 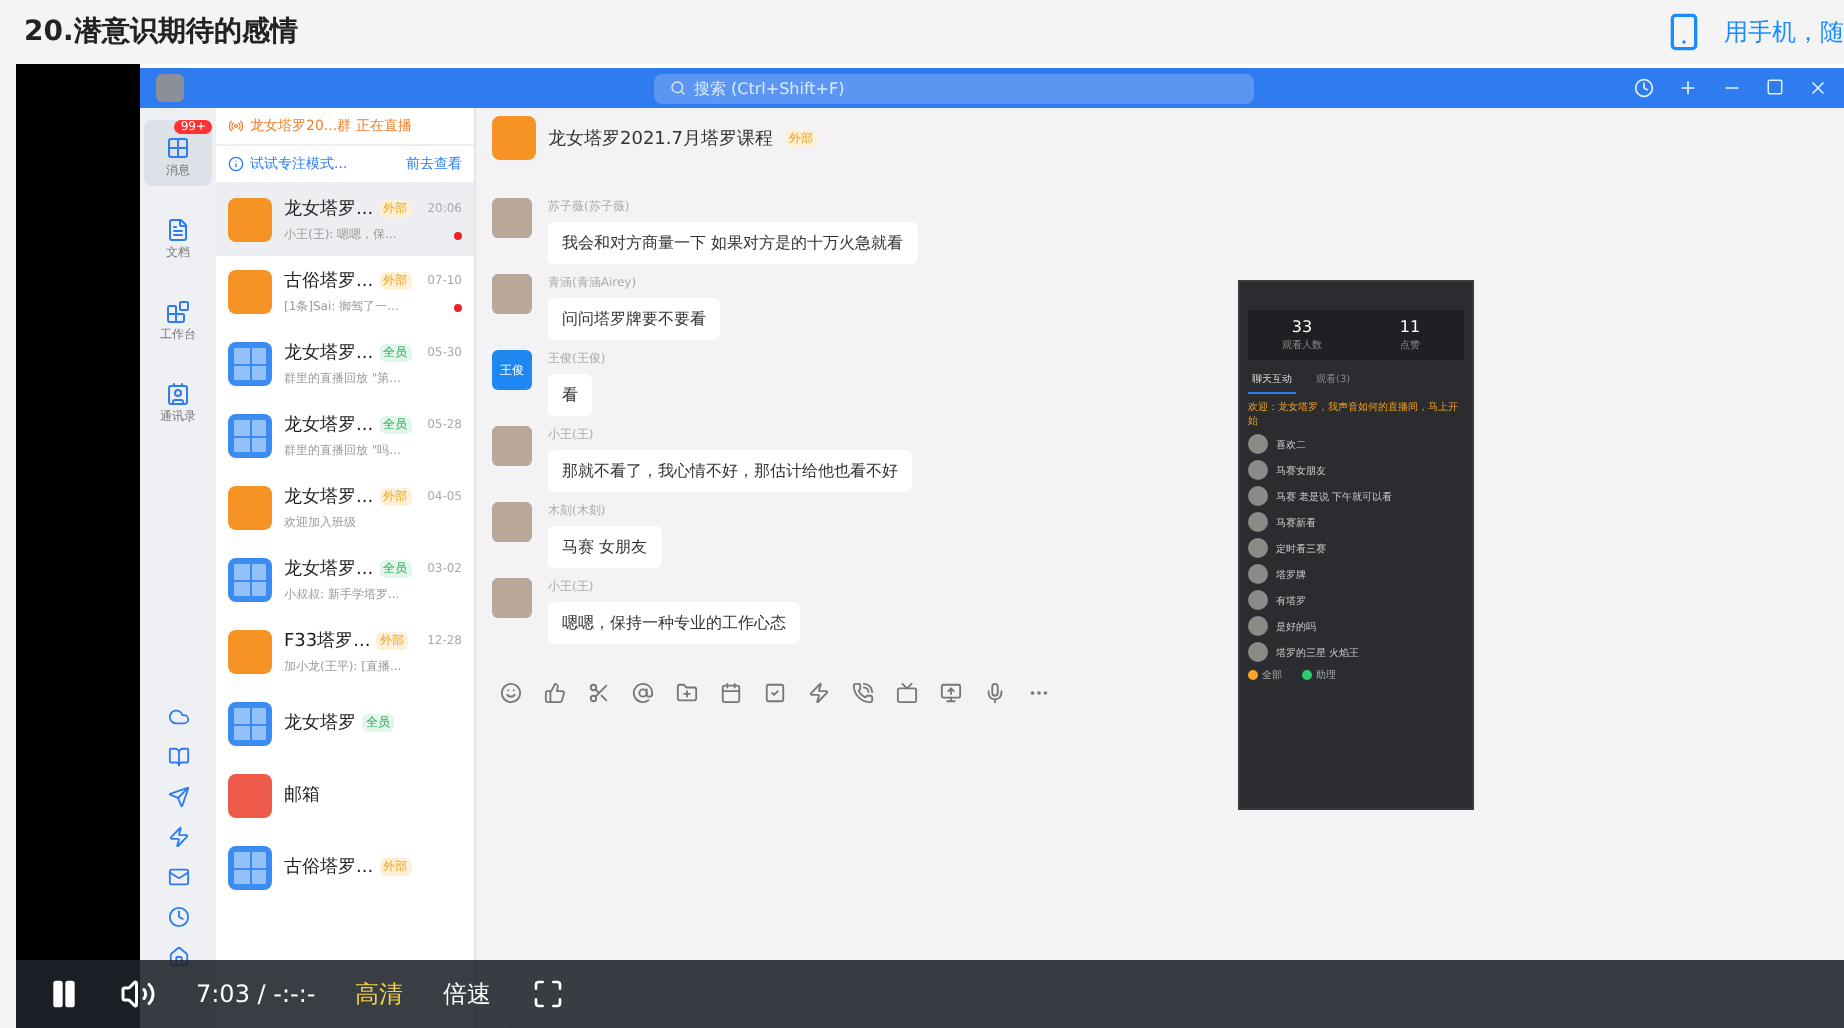 What do you see at coordinates (1644, 88) in the screenshot?
I see `history-icon` at bounding box center [1644, 88].